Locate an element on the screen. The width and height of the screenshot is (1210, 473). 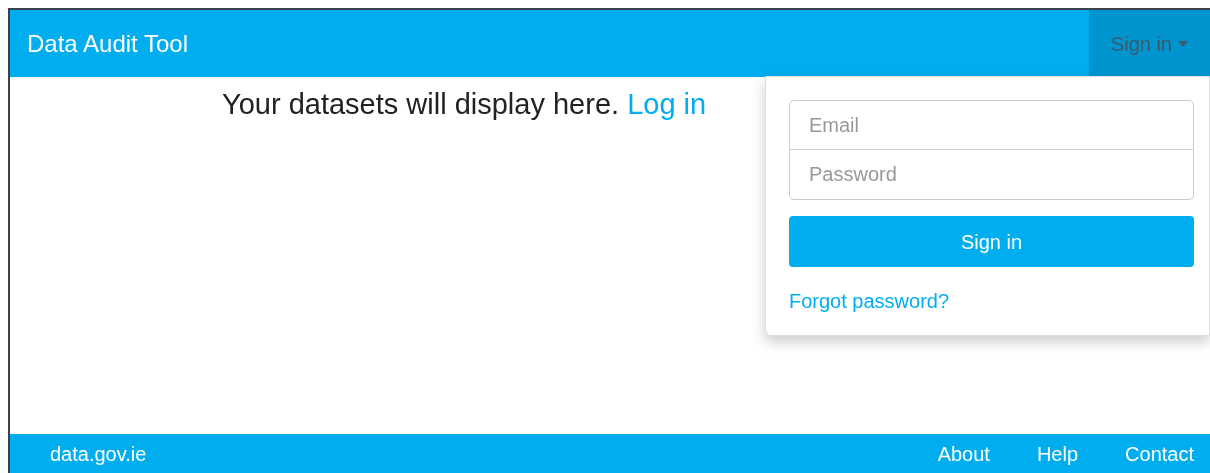
footer-link: Contact is located at coordinates (1159, 453).